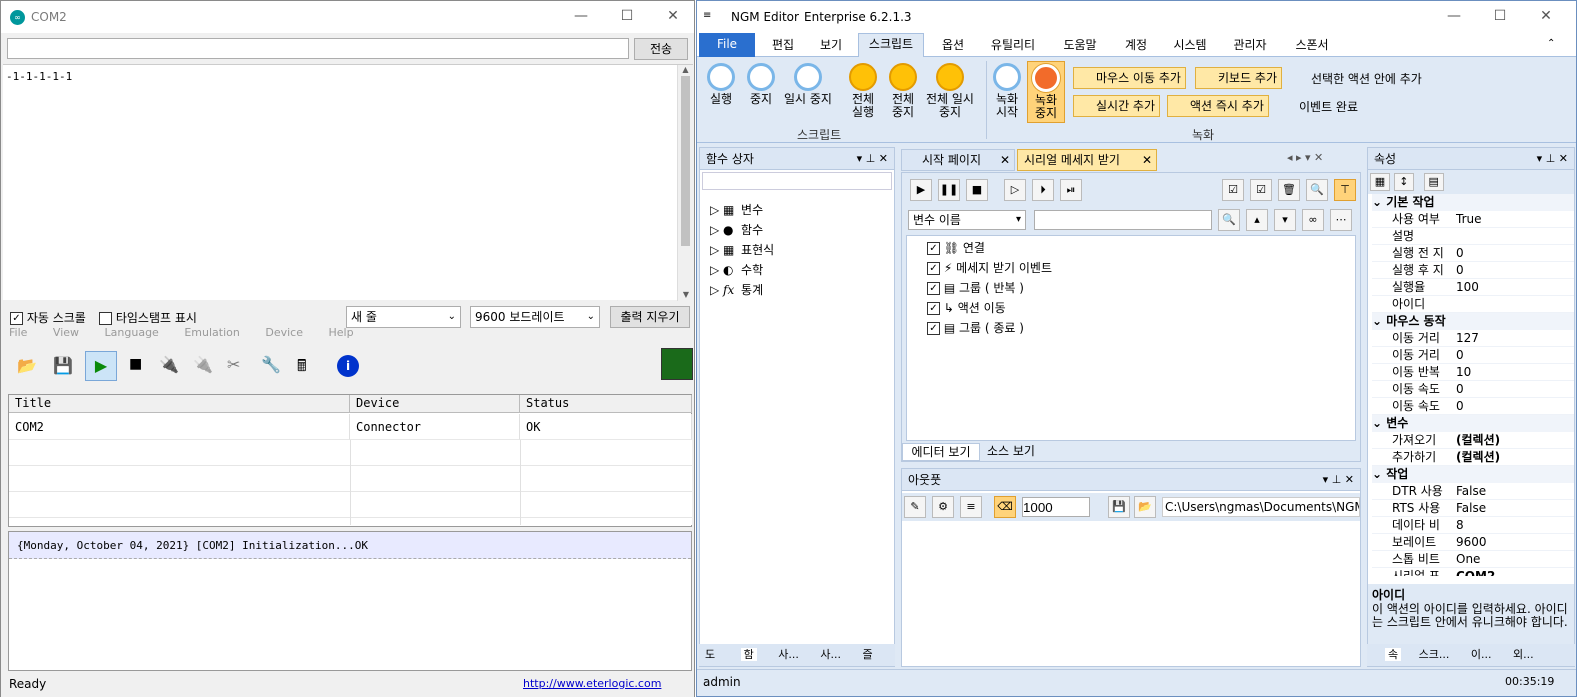  Describe the element at coordinates (1380, 182) in the screenshot. I see `categorized-icon: ▦` at that location.